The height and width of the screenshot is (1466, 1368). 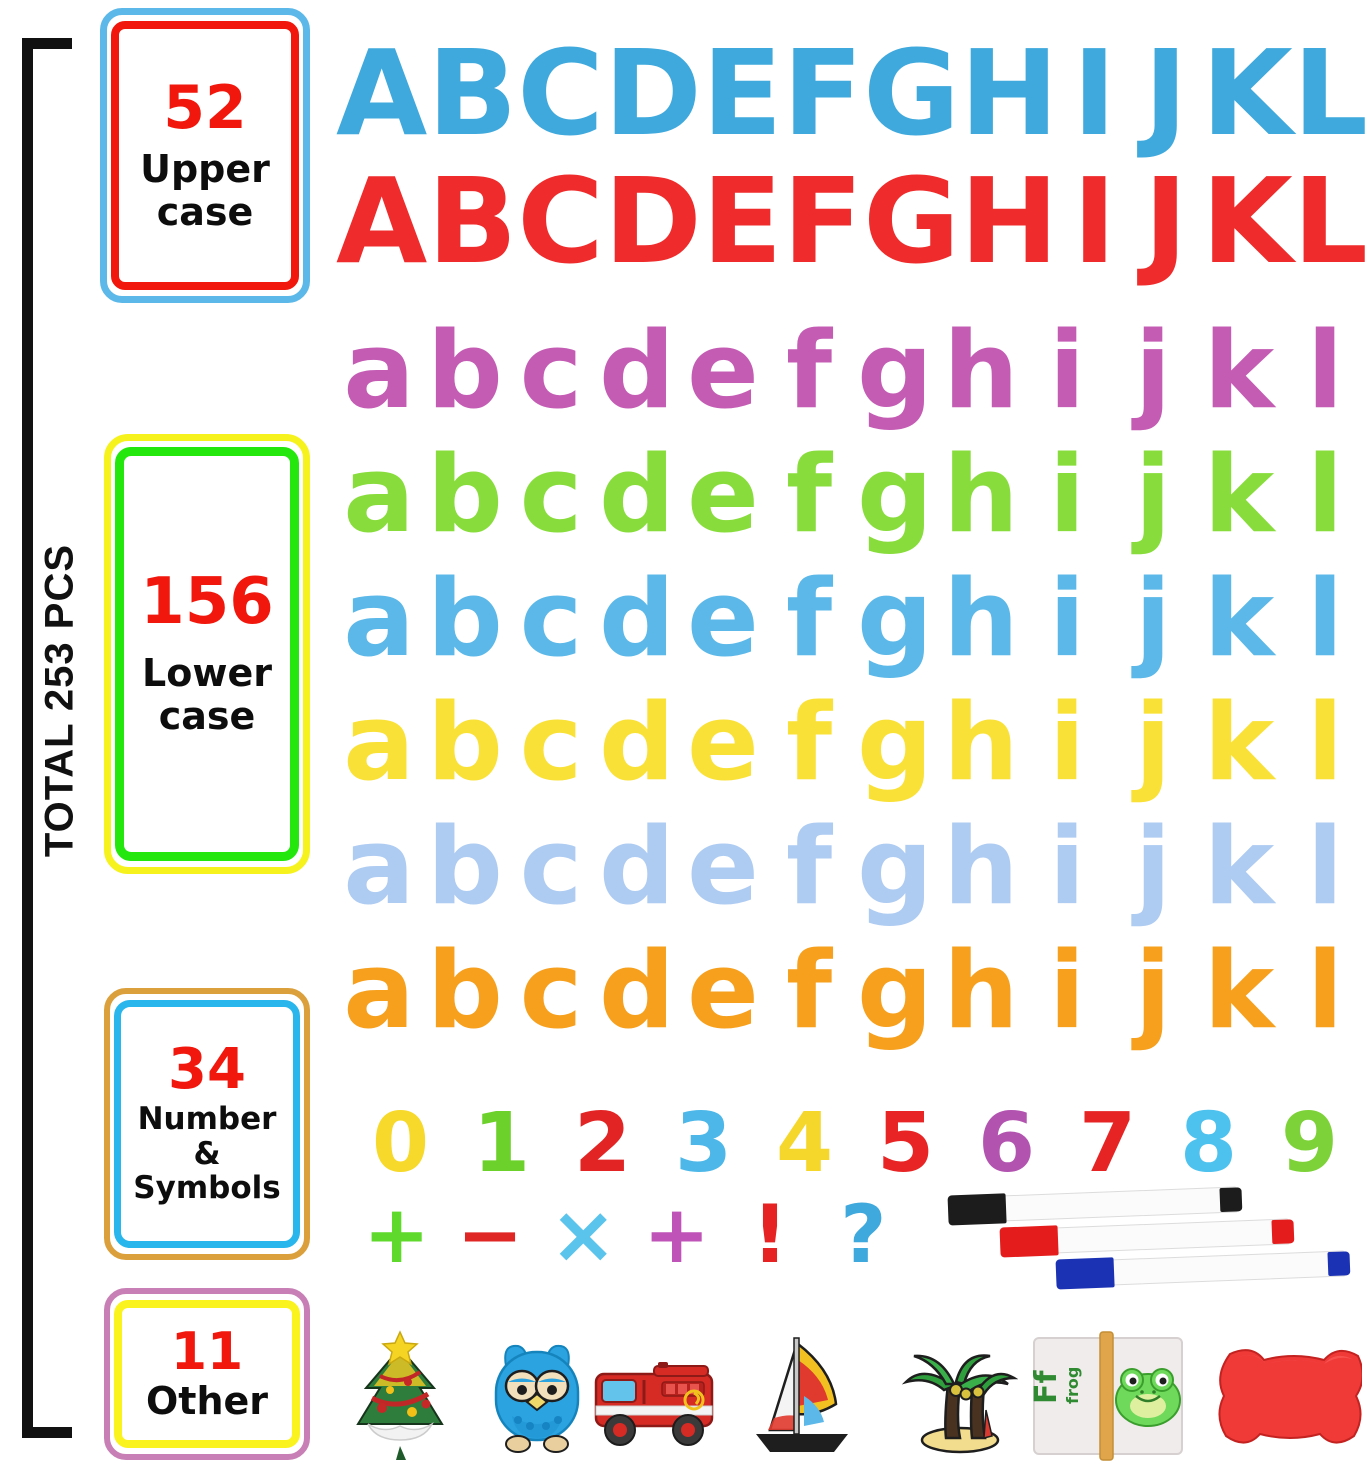 I want to click on other-items-row: Ff frog, so click(x=849, y=1396).